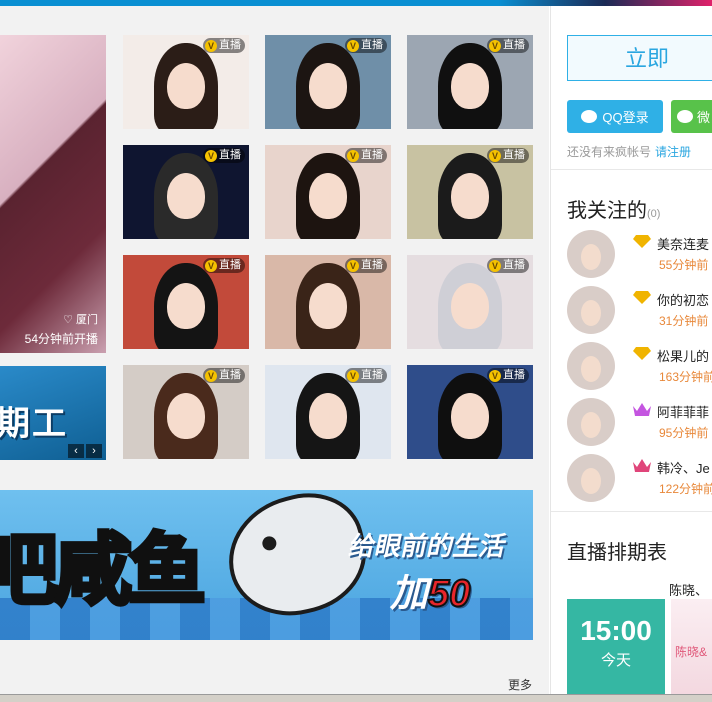  Describe the element at coordinates (639, 424) in the screenshot. I see `followed-streamer: 阿菲菲菲 95分钟前` at that location.